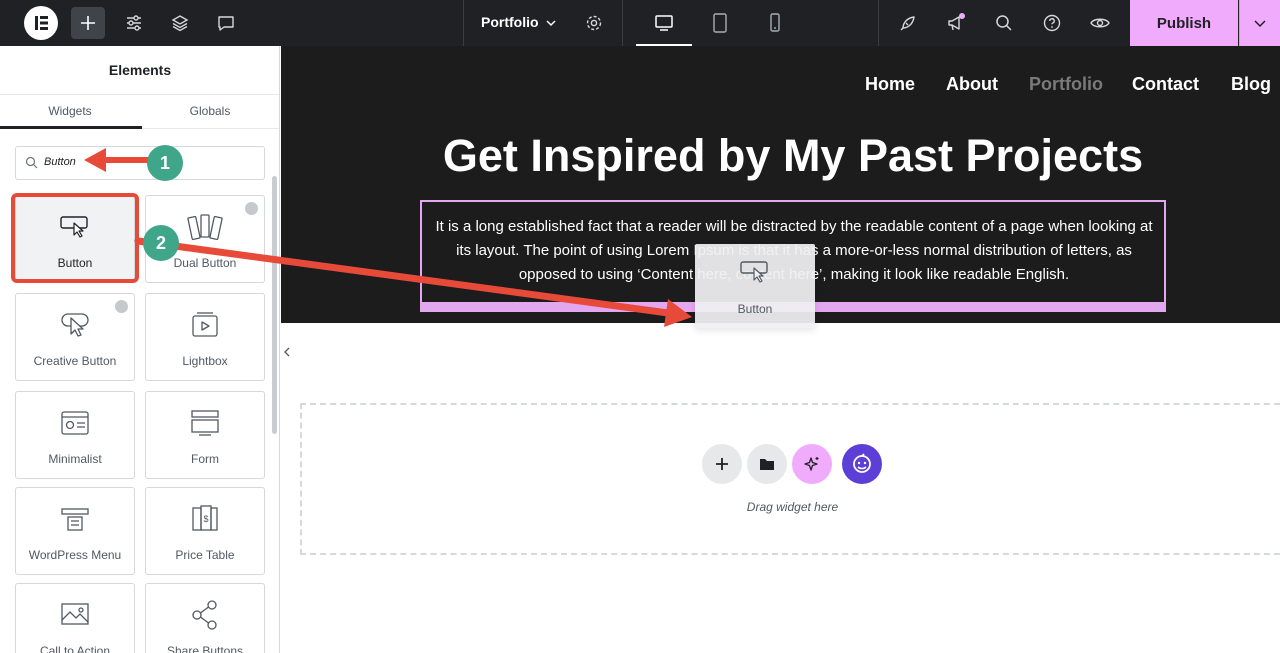 Image resolution: width=1280 pixels, height=653 pixels. I want to click on desktop-icon, so click(664, 23).